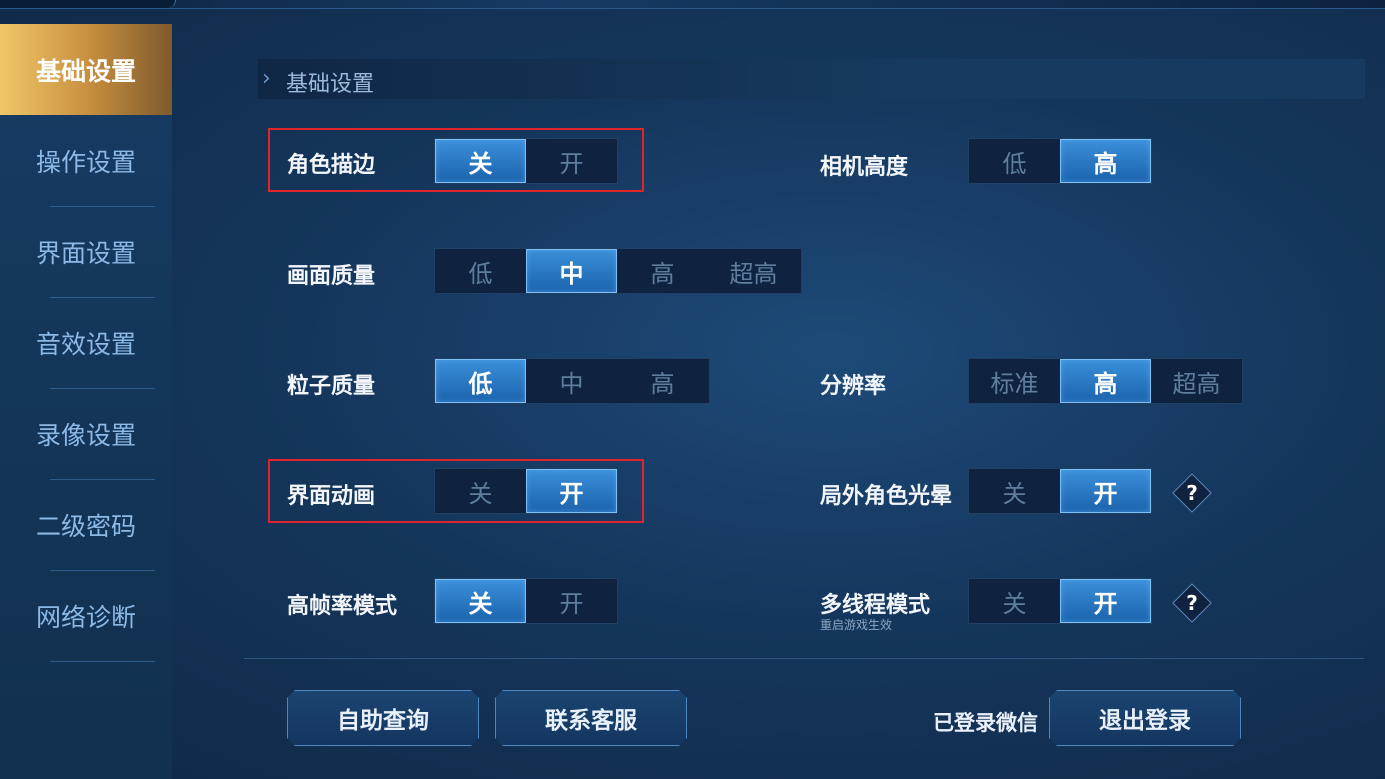 The width and height of the screenshot is (1385, 779). Describe the element at coordinates (88, 4) in the screenshot. I see `top-tab-edge` at that location.